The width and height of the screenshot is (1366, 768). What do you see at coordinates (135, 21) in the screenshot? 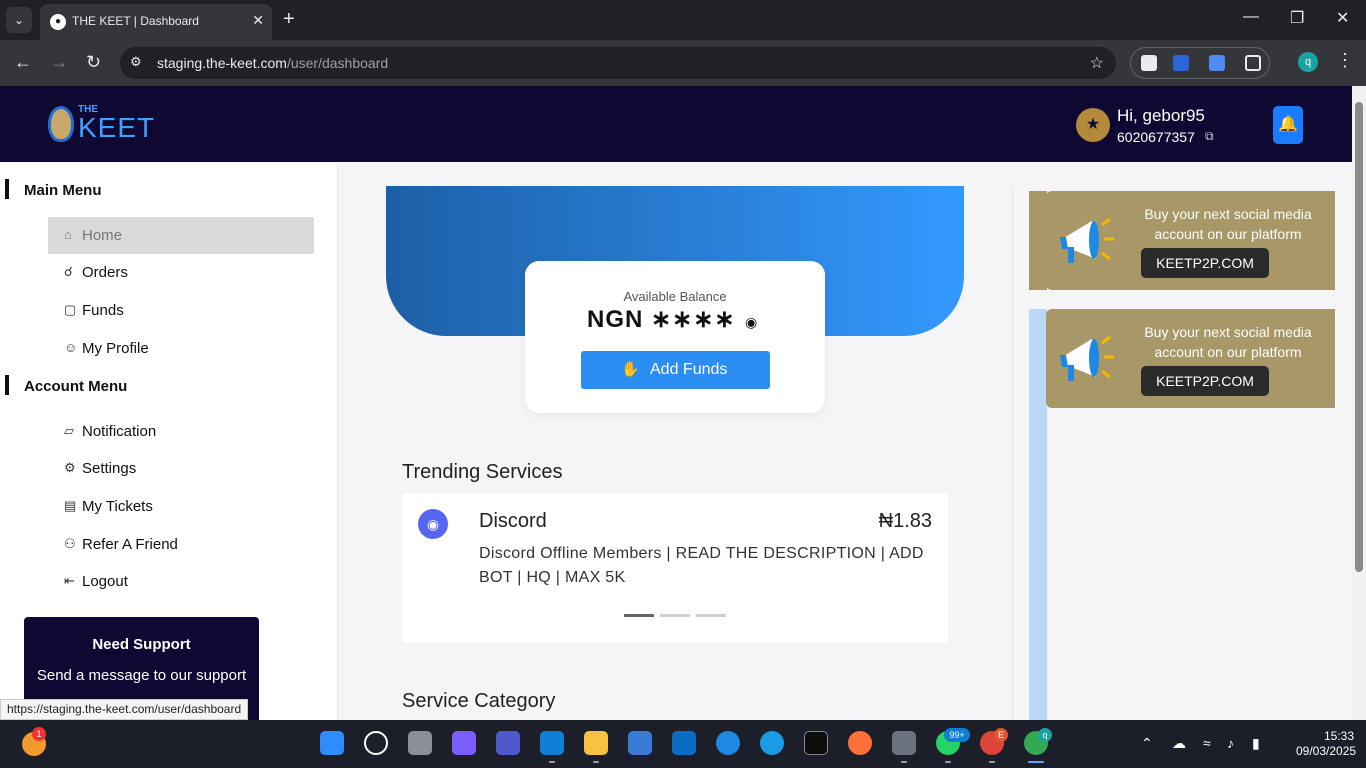
I see `tab-title: THE KEET | Dashboard` at bounding box center [135, 21].